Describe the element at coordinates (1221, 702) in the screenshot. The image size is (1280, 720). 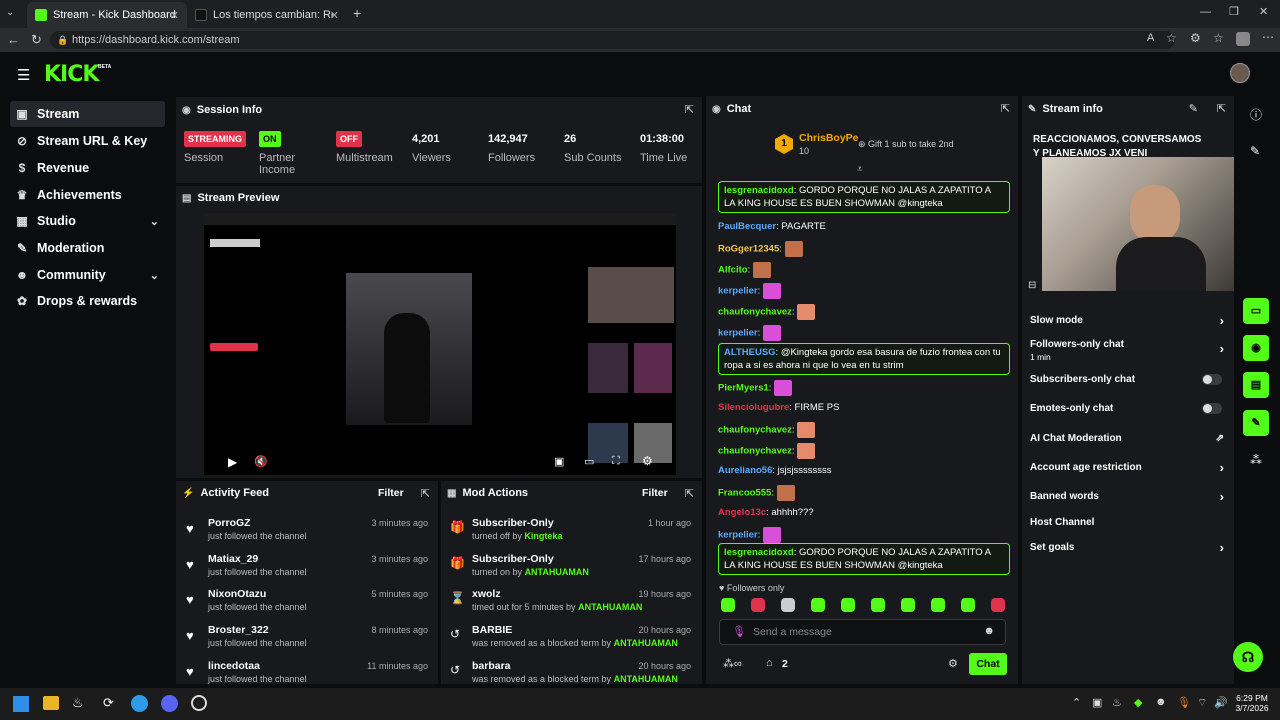
I see `volume-icon: 🔊` at that location.